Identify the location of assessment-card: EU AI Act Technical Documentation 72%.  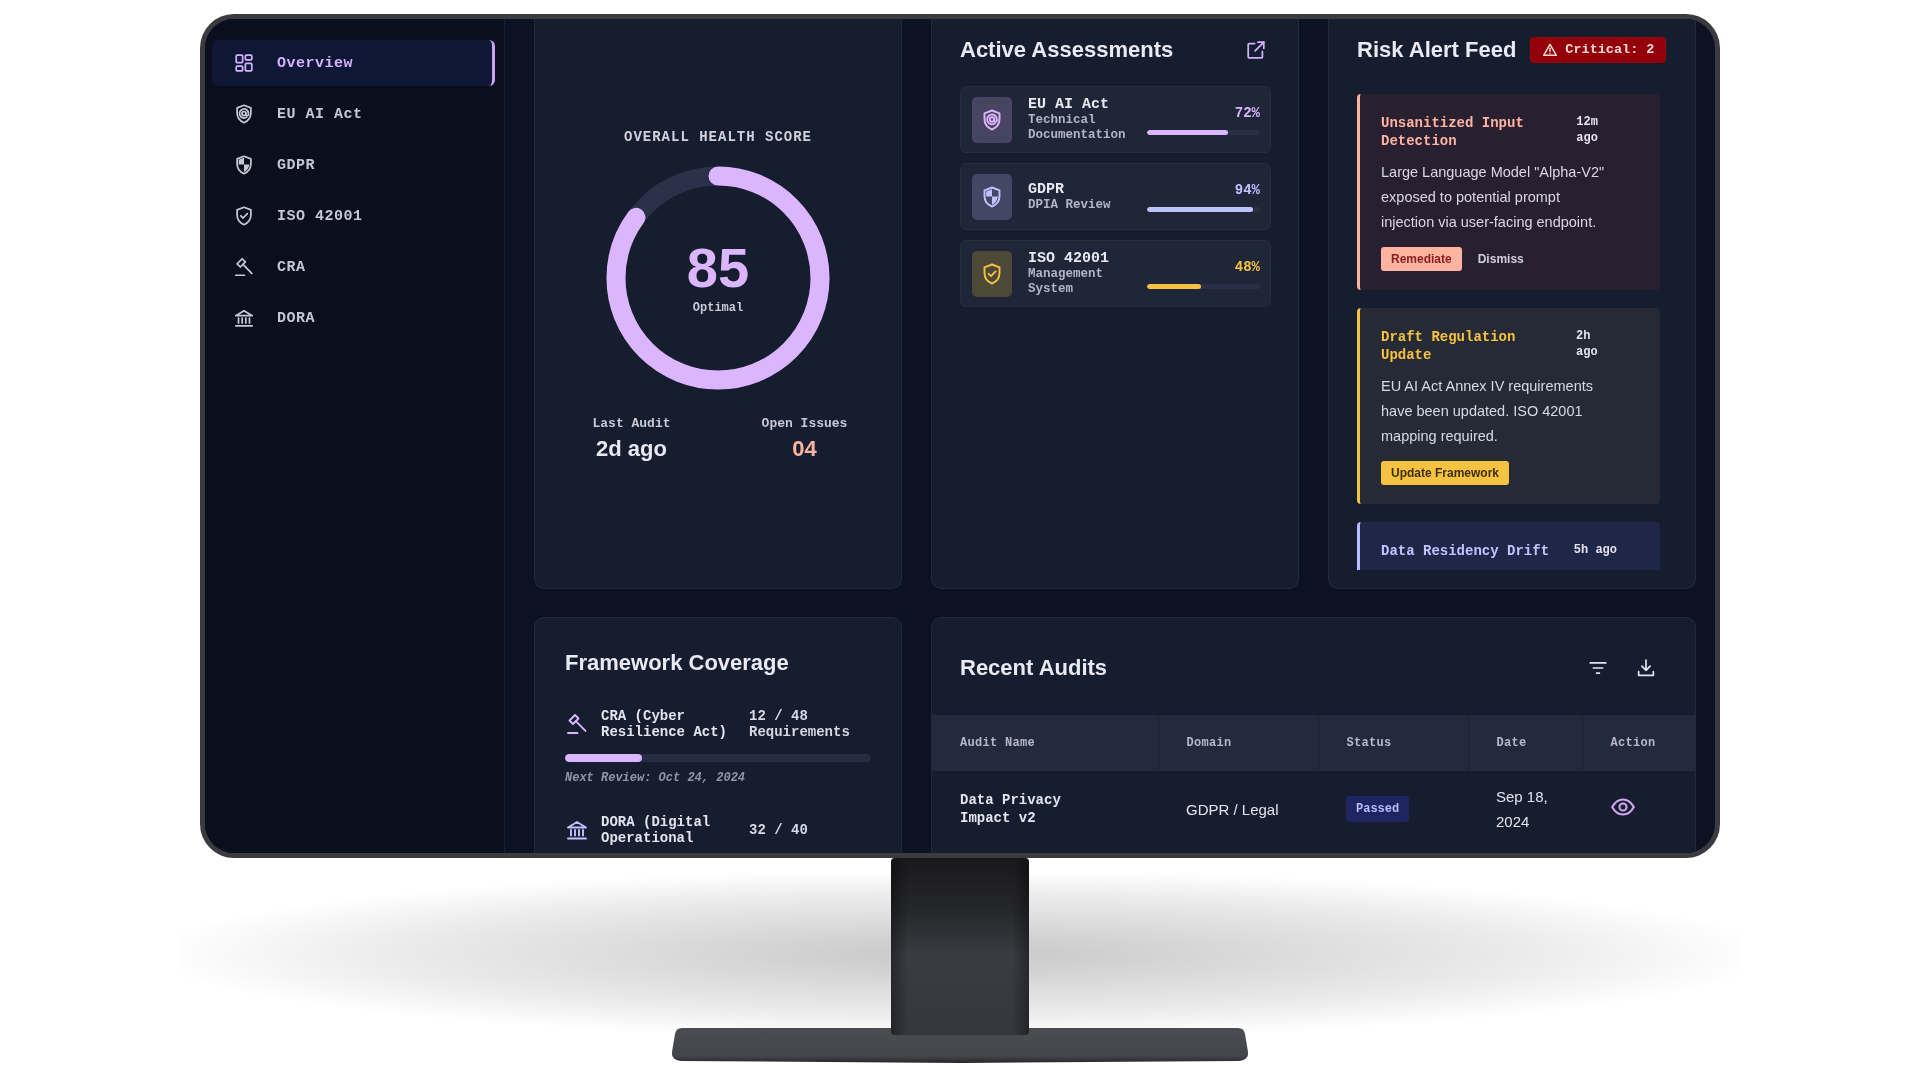
(1115, 119).